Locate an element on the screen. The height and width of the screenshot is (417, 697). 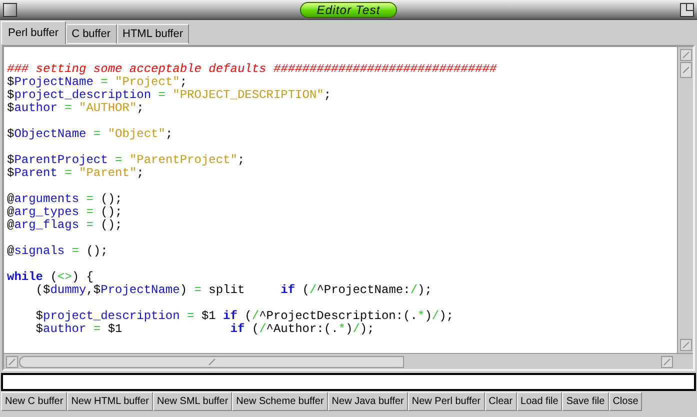
code-line: @arguments = (); is located at coordinates (64, 199).